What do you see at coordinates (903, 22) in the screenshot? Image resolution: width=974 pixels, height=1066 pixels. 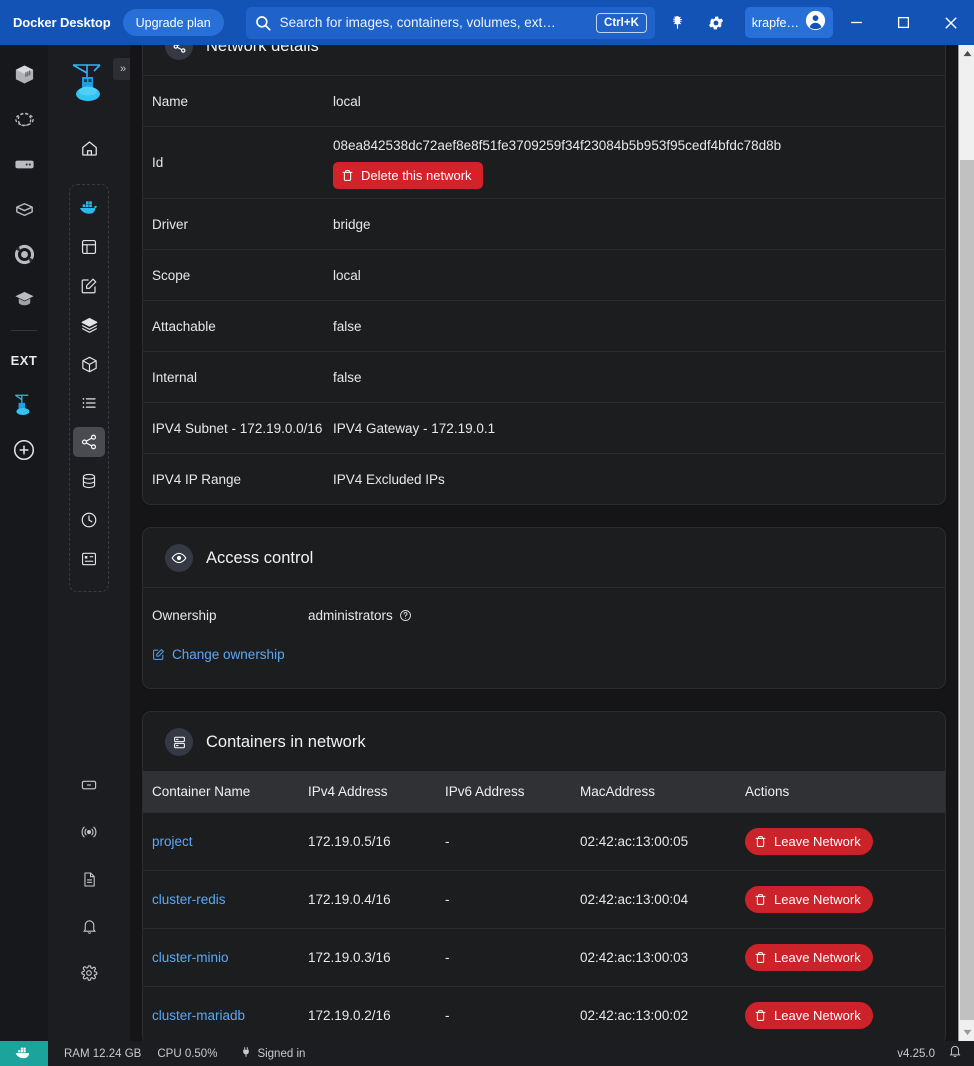 I see `maximize-icon` at bounding box center [903, 22].